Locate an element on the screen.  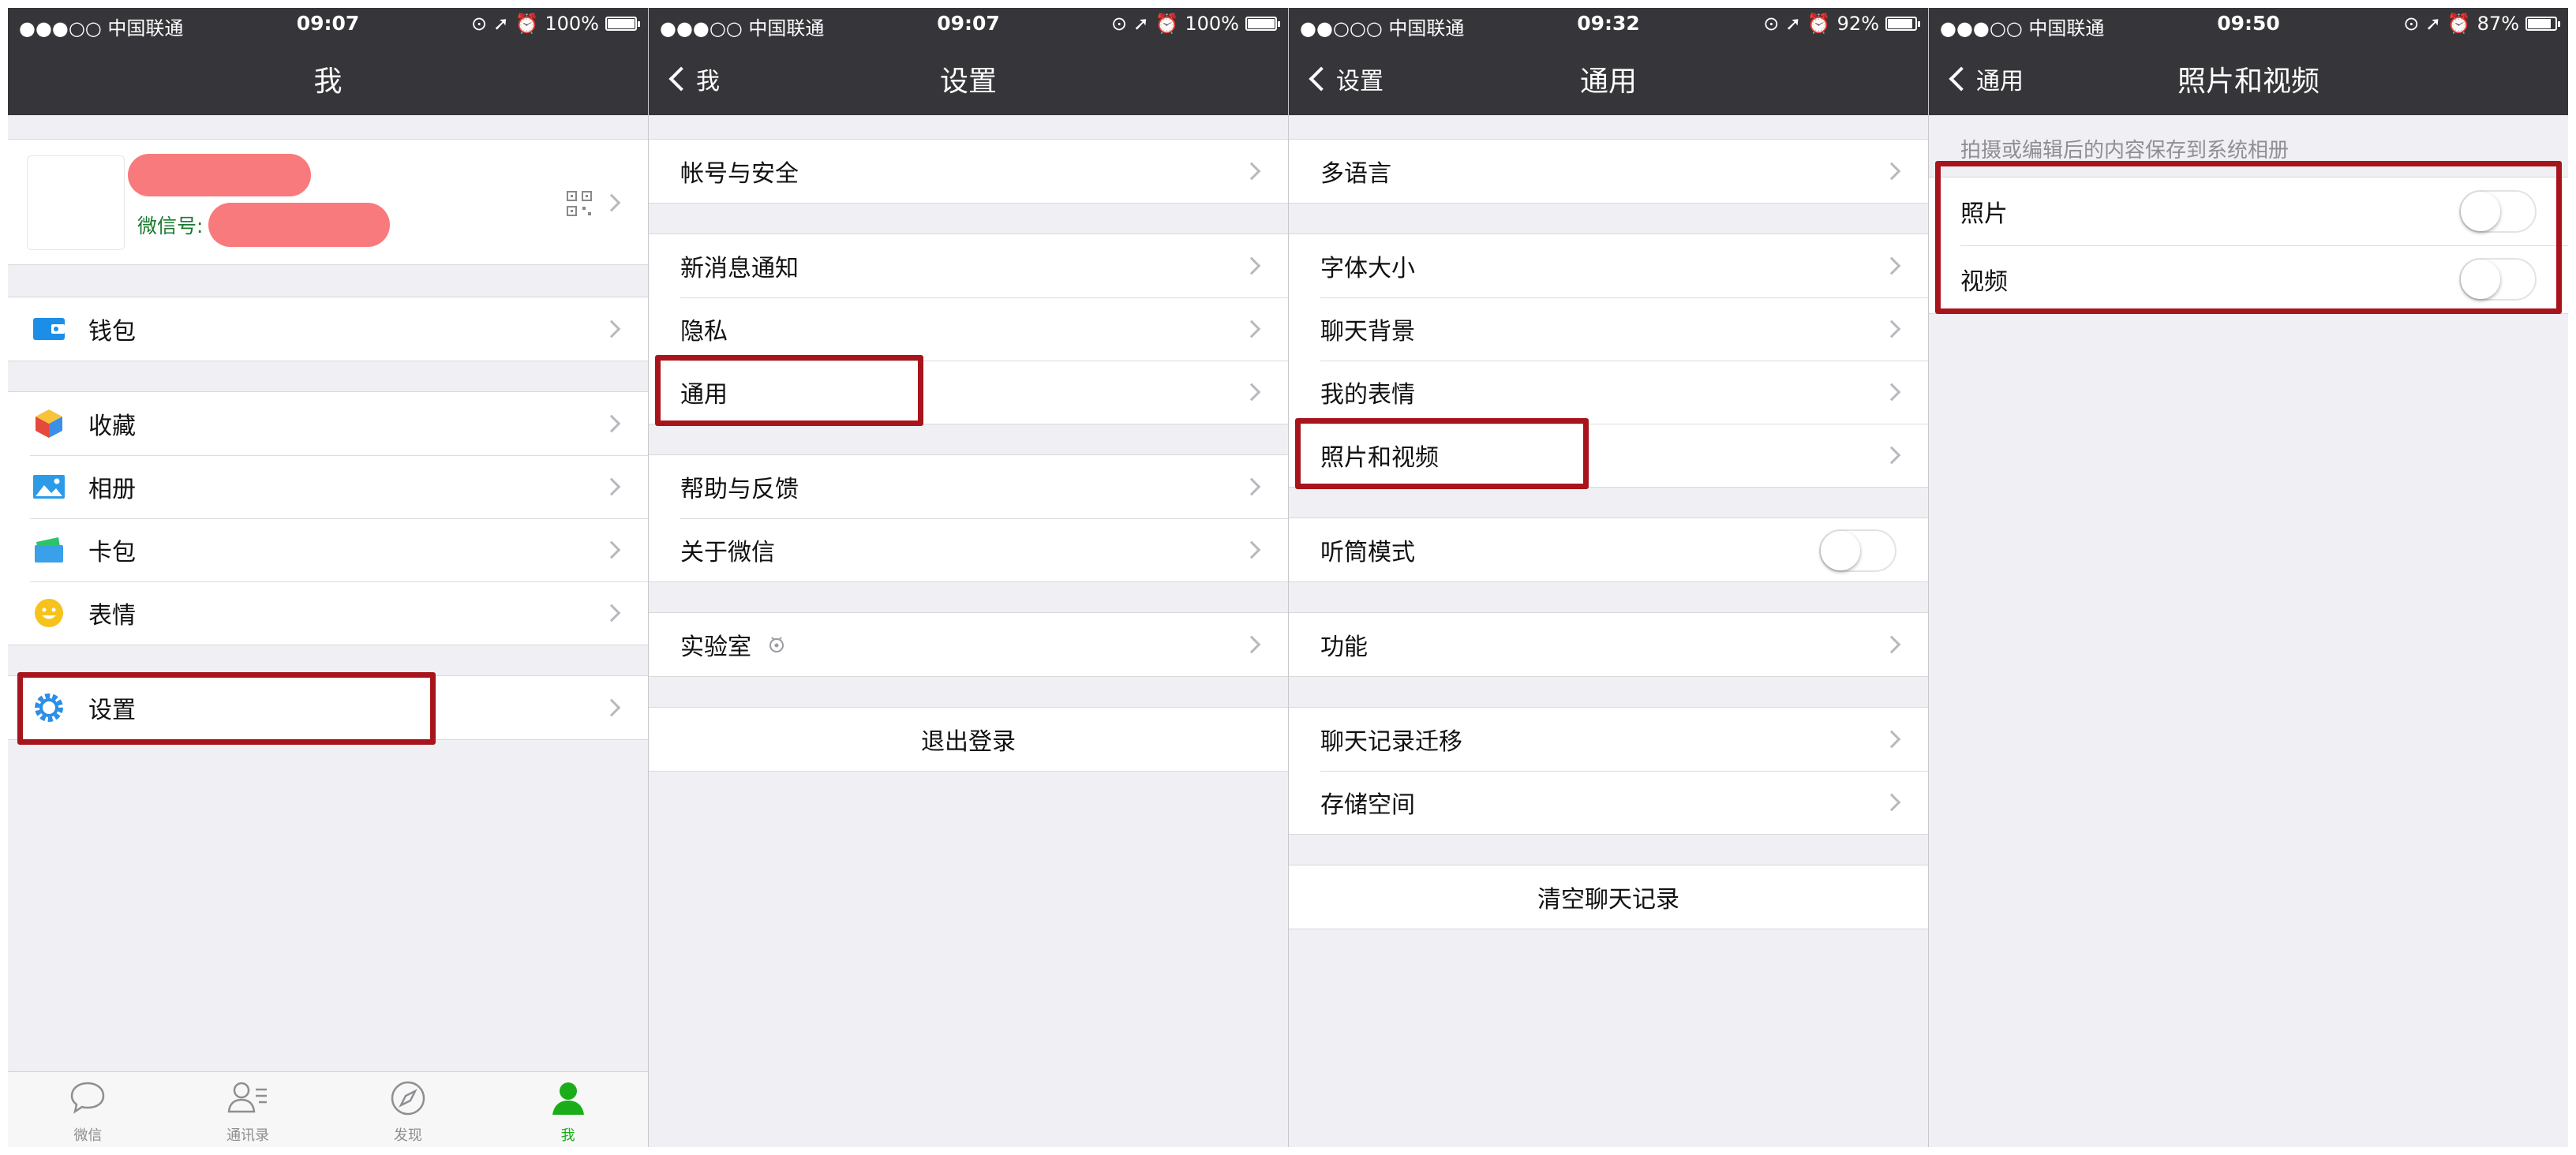
qr-code-icon is located at coordinates (579, 203).